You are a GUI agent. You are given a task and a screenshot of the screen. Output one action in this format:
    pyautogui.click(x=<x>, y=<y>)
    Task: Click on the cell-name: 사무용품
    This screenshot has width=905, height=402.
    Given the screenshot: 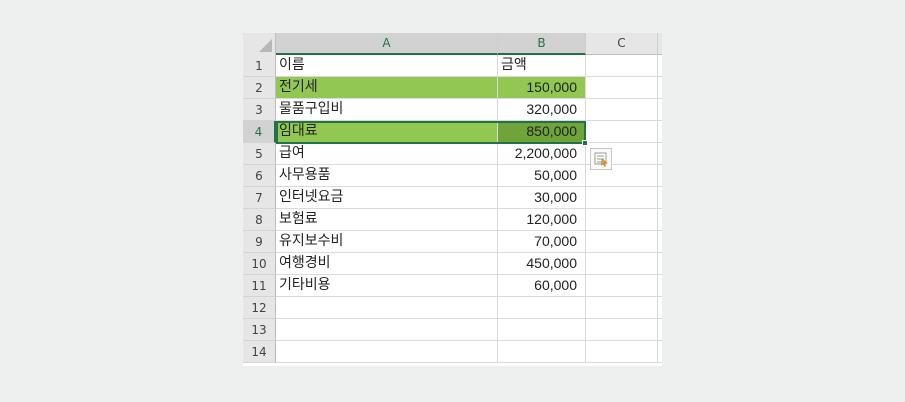 What is the action you would take?
    pyautogui.click(x=387, y=176)
    